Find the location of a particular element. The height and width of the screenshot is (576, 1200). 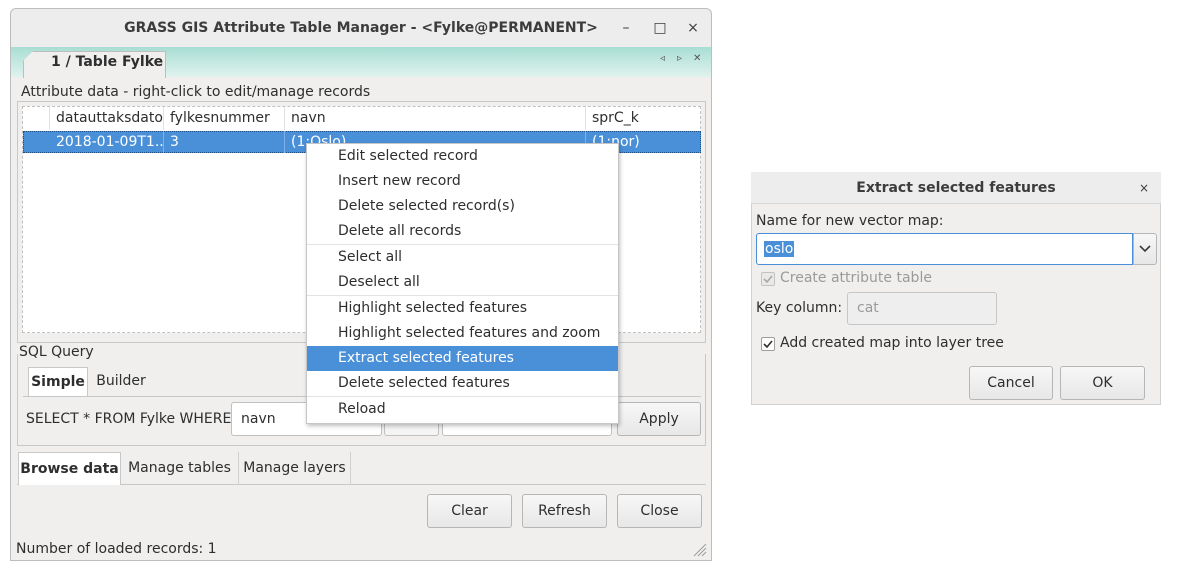

menu-item-extract-selected-features: Extract selected features is located at coordinates (462, 358).